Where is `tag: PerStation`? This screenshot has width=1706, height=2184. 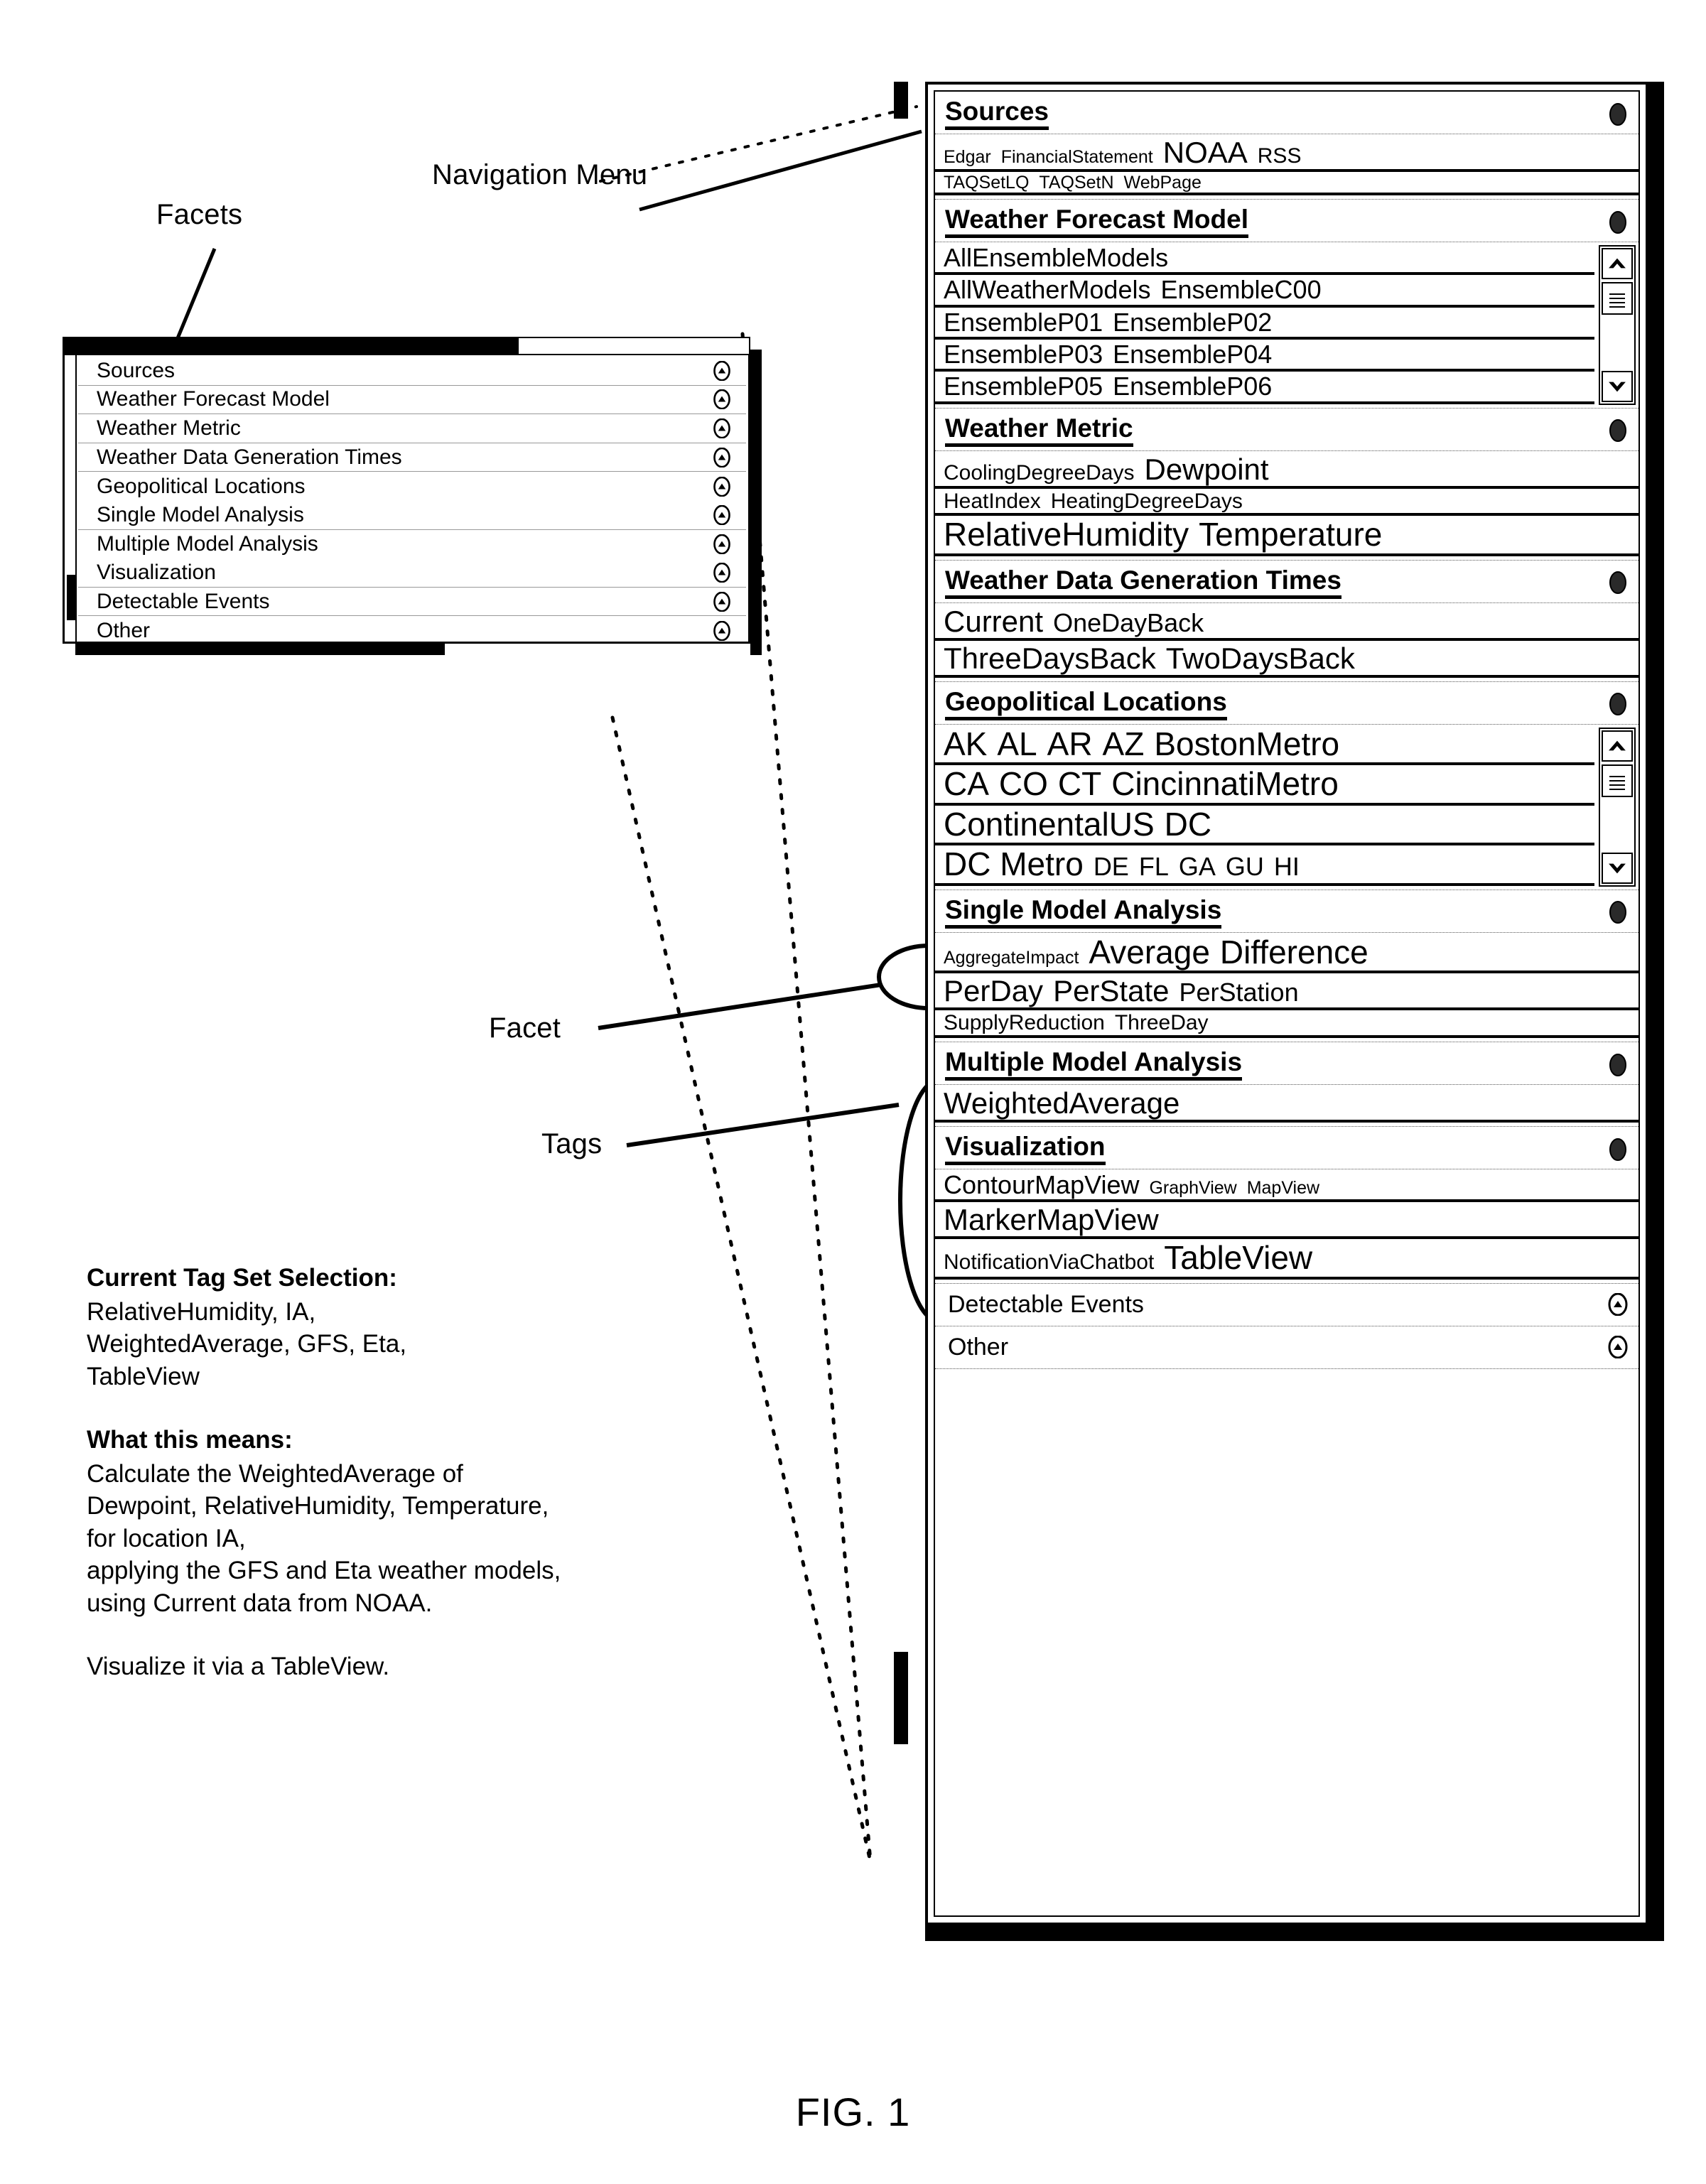 tag: PerStation is located at coordinates (1239, 992).